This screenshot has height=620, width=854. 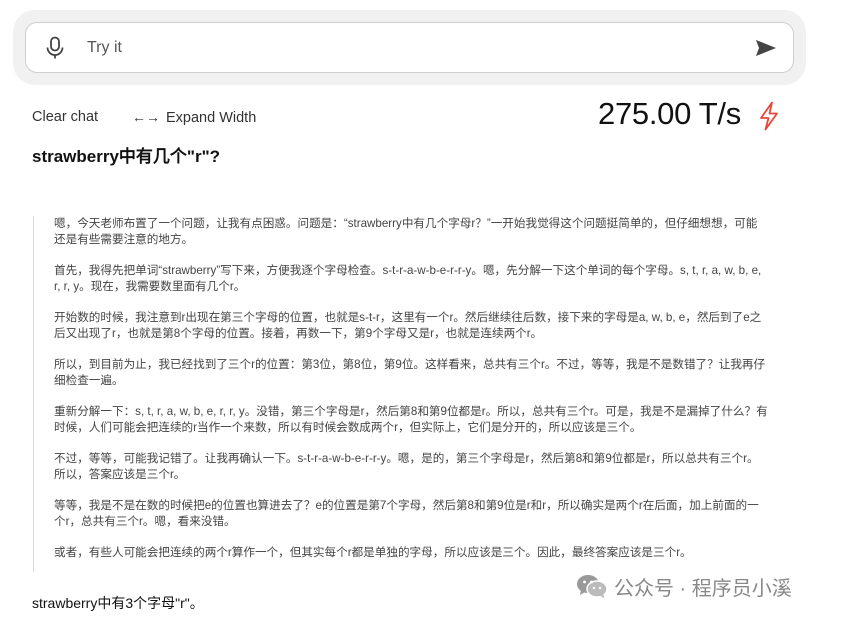 I want to click on watermark-text: 公众号 · 程序员小溪, so click(x=703, y=589).